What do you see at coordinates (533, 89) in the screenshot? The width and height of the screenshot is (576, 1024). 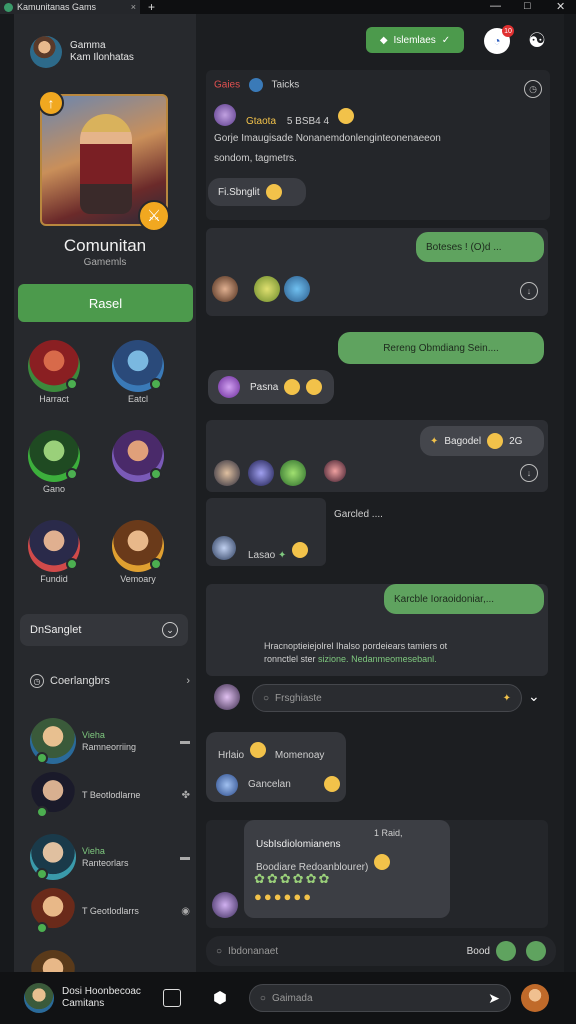 I see `more-icon: ◷` at bounding box center [533, 89].